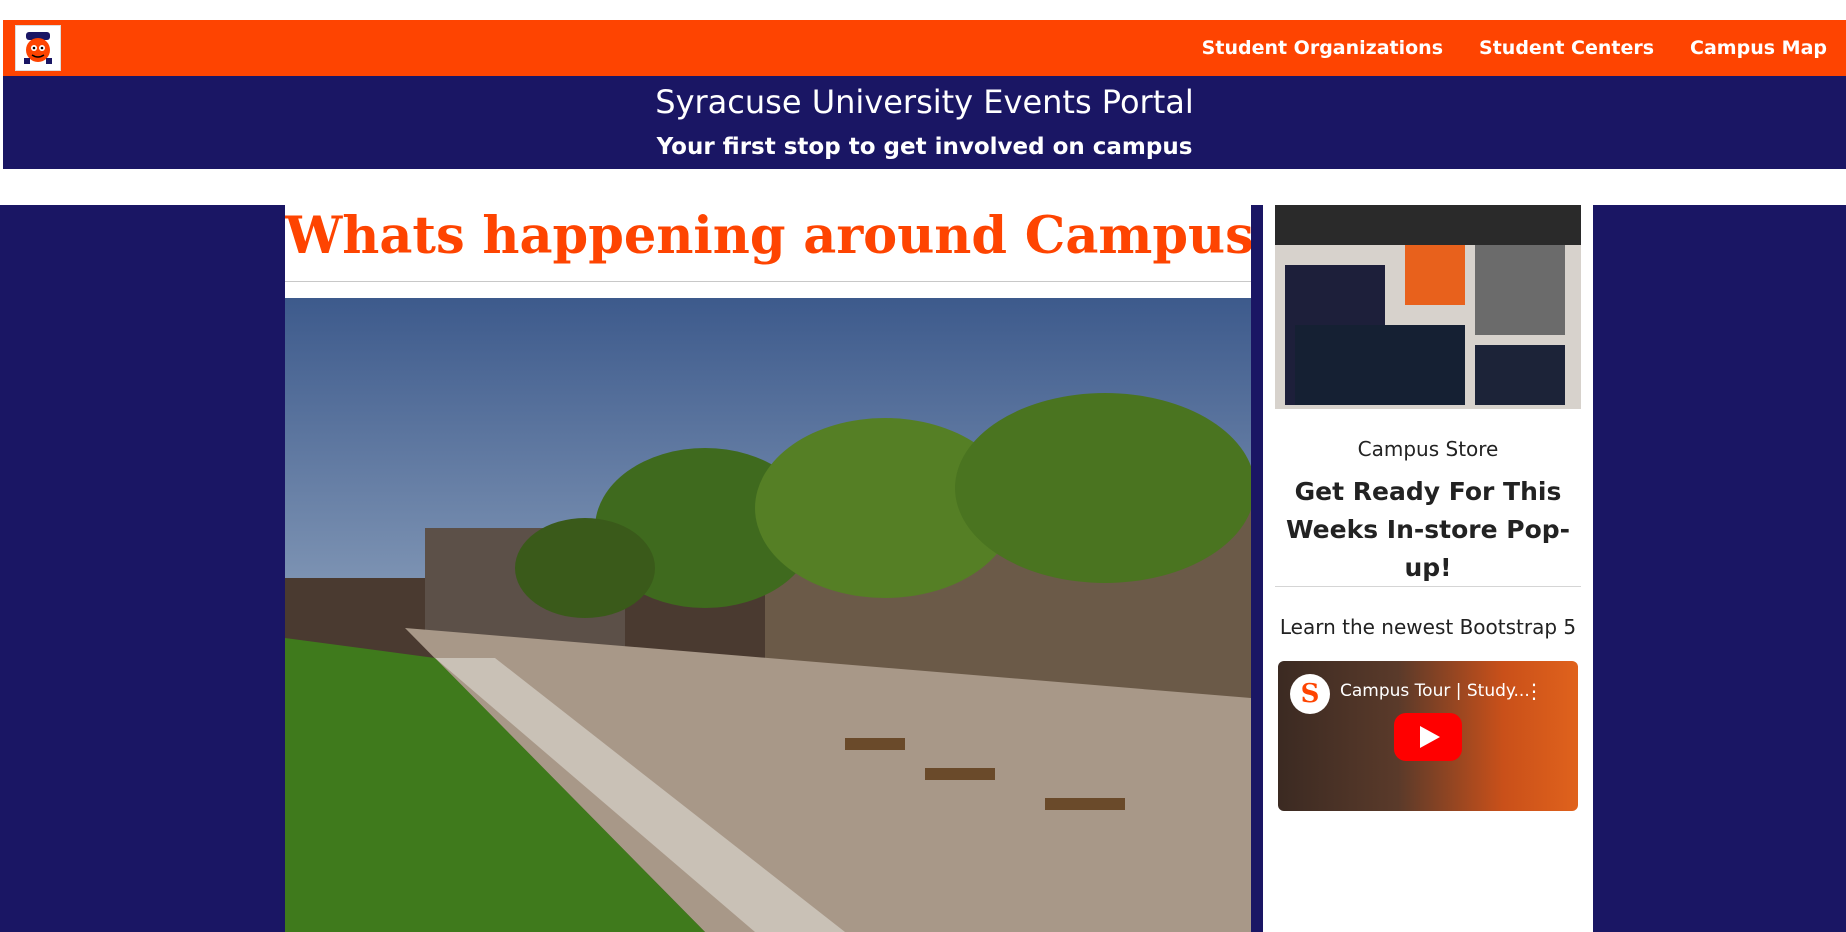 The width and height of the screenshot is (1846, 932). Describe the element at coordinates (768, 281) in the screenshot. I see `divider` at that location.